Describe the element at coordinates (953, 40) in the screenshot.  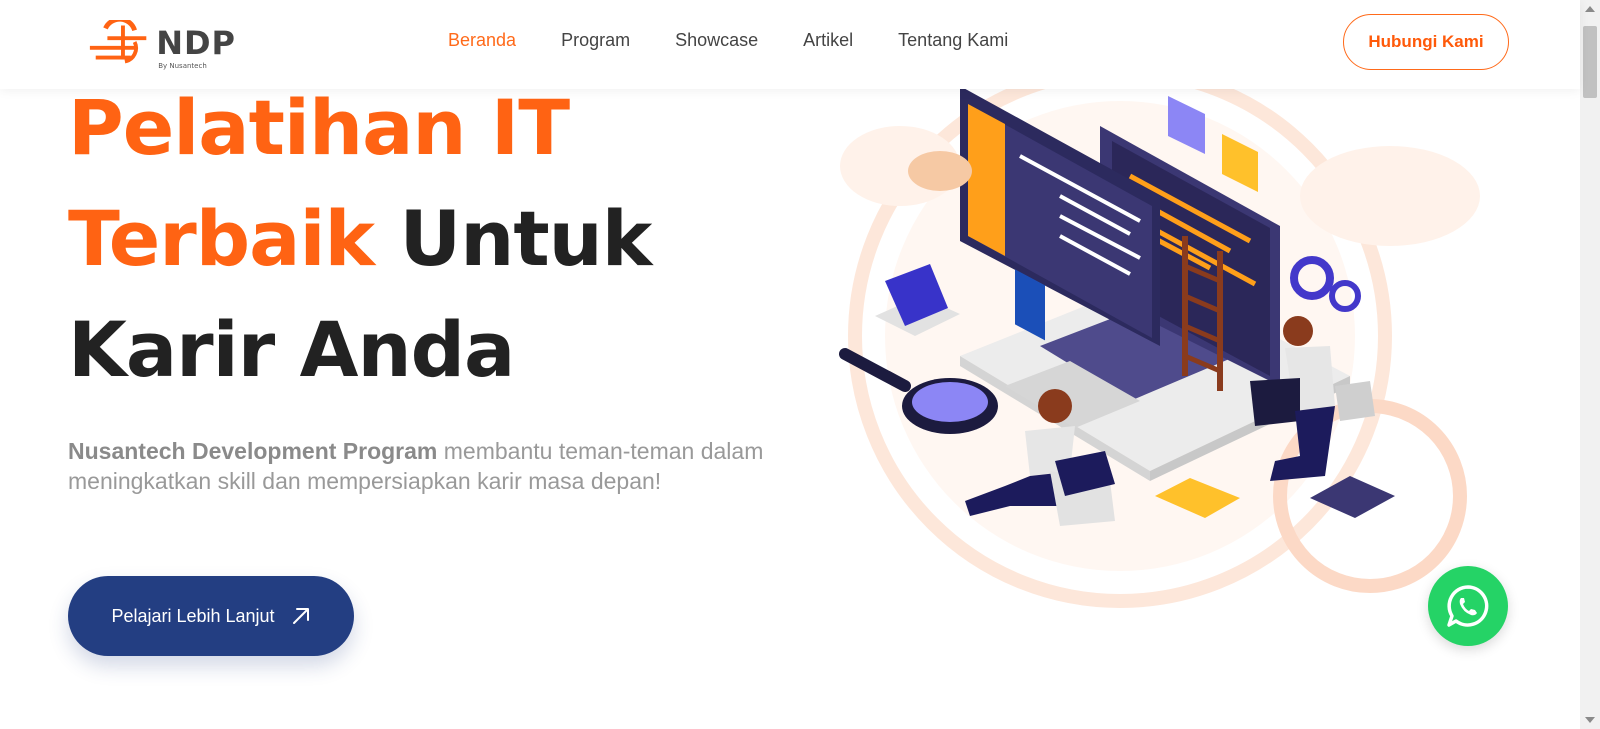
I see `nav-item-tentang-kami: Tentang Kami` at that location.